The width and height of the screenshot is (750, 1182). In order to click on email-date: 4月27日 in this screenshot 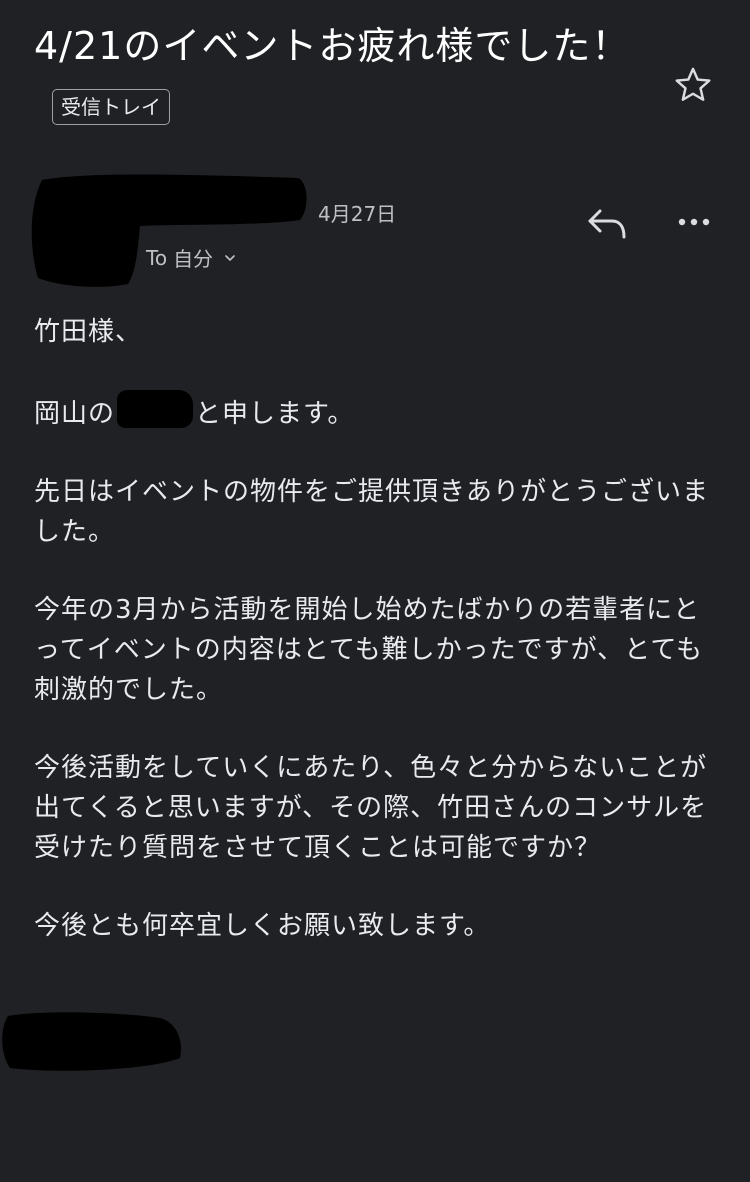, I will do `click(357, 214)`.